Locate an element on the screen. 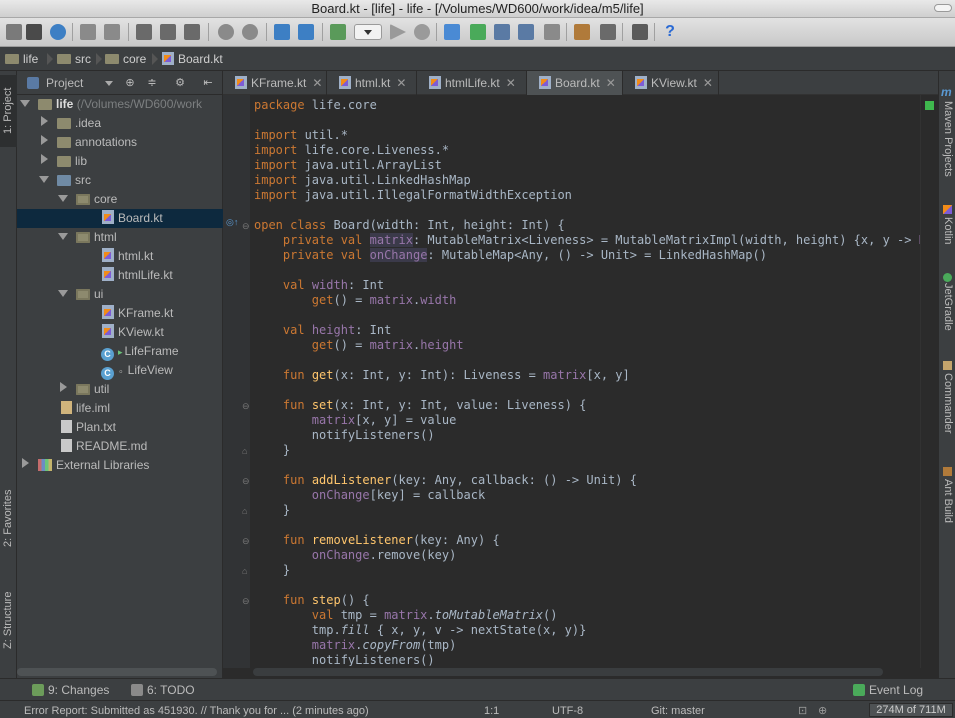 The height and width of the screenshot is (718, 955). lock-icon: ⊡ is located at coordinates (802, 711).